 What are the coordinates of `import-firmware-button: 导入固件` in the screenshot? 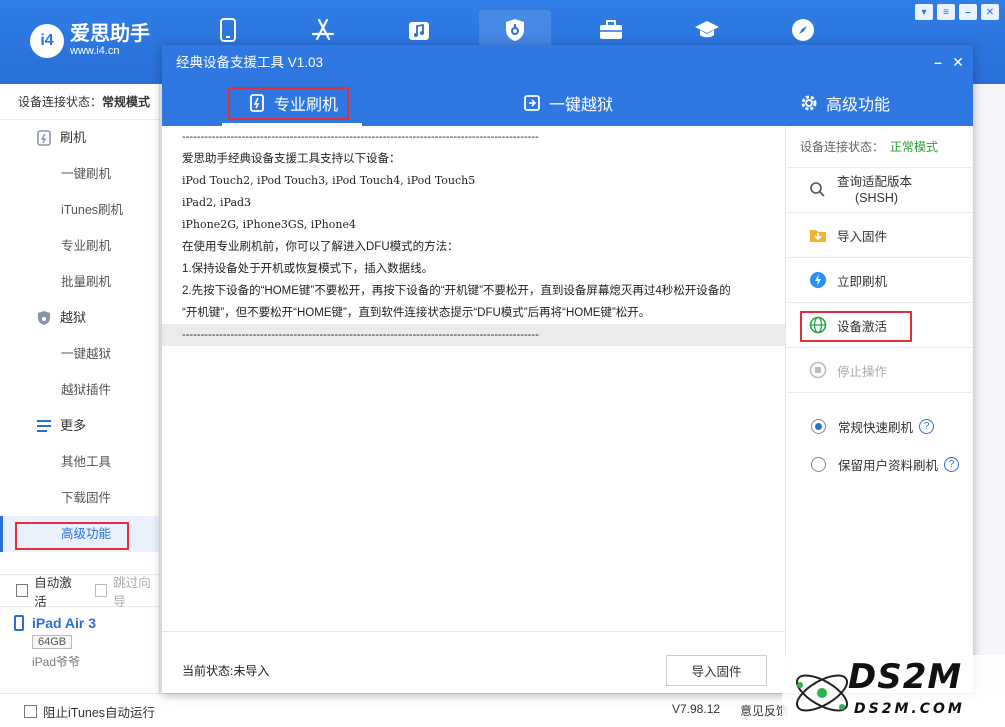 It's located at (716, 670).